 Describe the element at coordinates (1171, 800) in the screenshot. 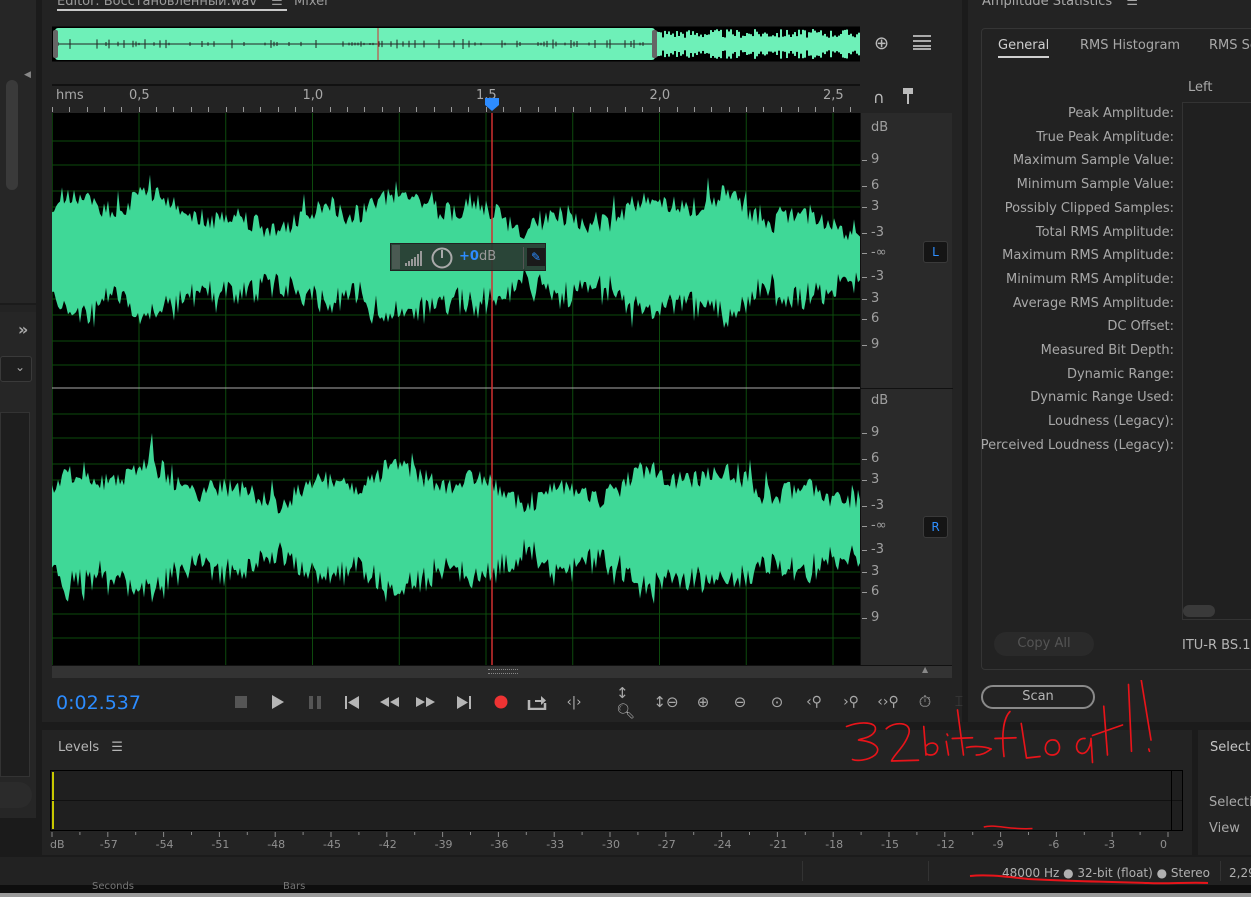

I see `meter-clip-divider` at that location.